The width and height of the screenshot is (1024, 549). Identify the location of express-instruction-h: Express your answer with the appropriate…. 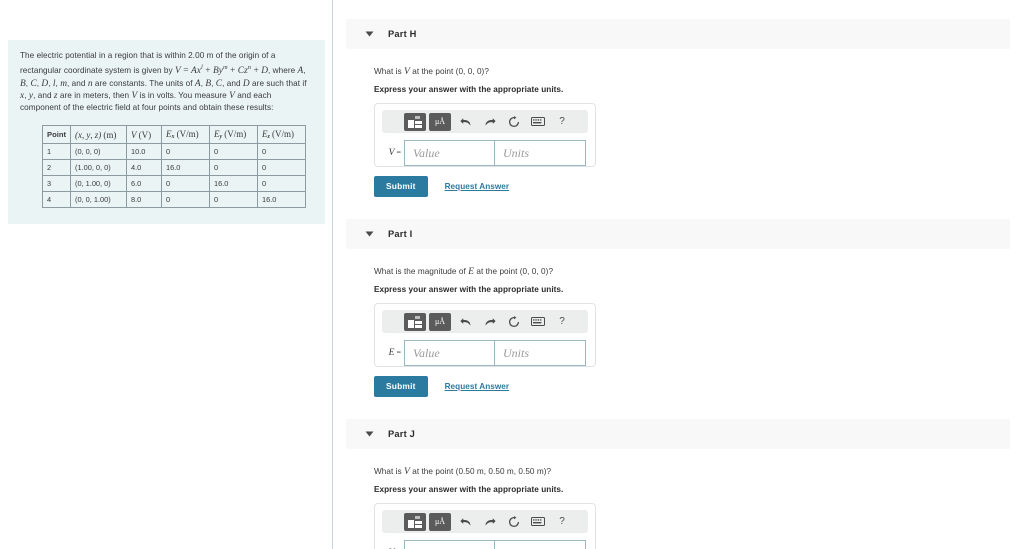
(469, 89).